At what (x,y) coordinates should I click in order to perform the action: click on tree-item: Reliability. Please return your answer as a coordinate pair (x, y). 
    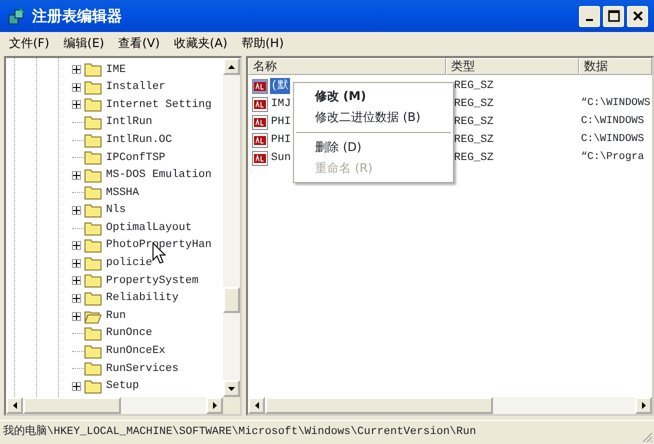
    Looking at the image, I should click on (142, 298).